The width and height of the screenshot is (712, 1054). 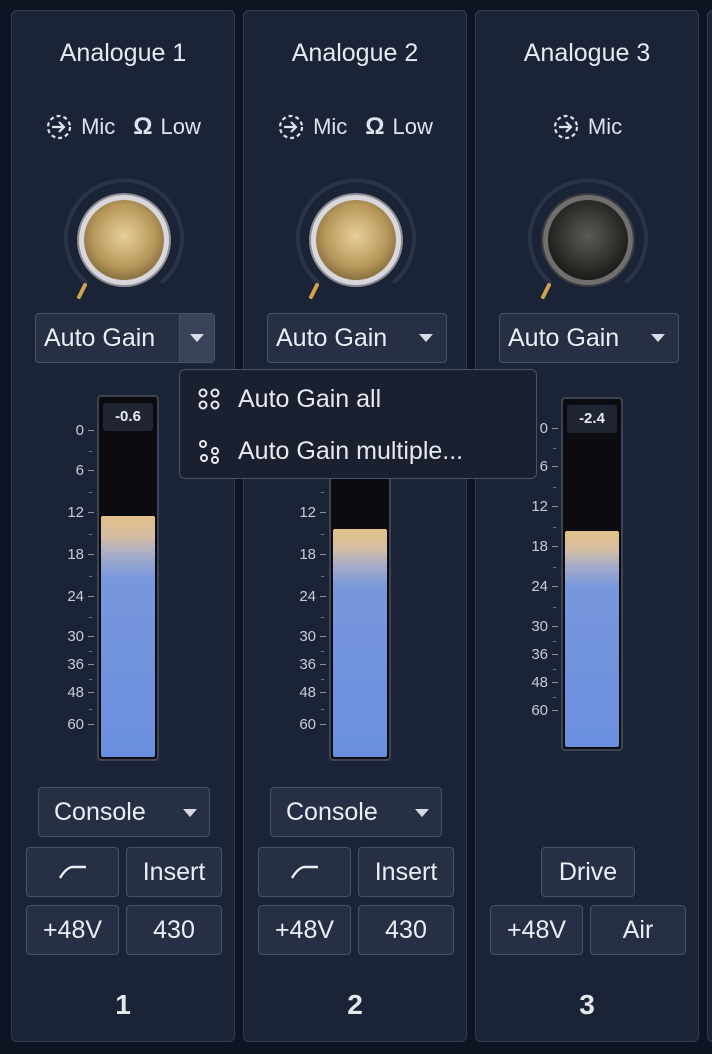 What do you see at coordinates (312, 692) in the screenshot?
I see `meter-tick-label: 48` at bounding box center [312, 692].